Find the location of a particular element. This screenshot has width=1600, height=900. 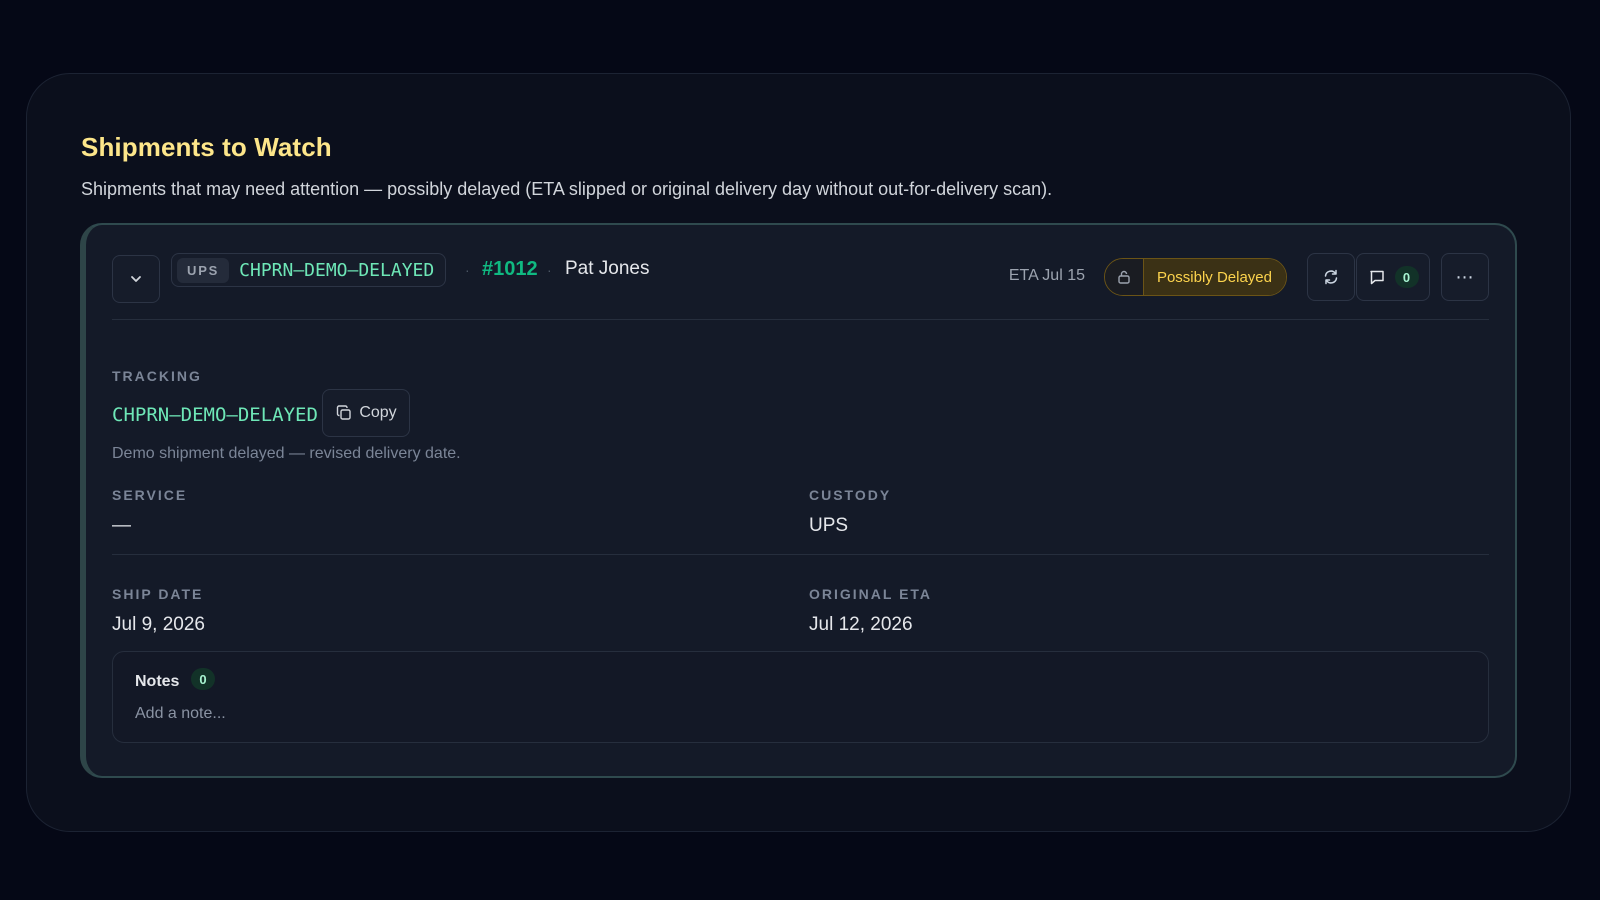

service-label: Service is located at coordinates (150, 495).